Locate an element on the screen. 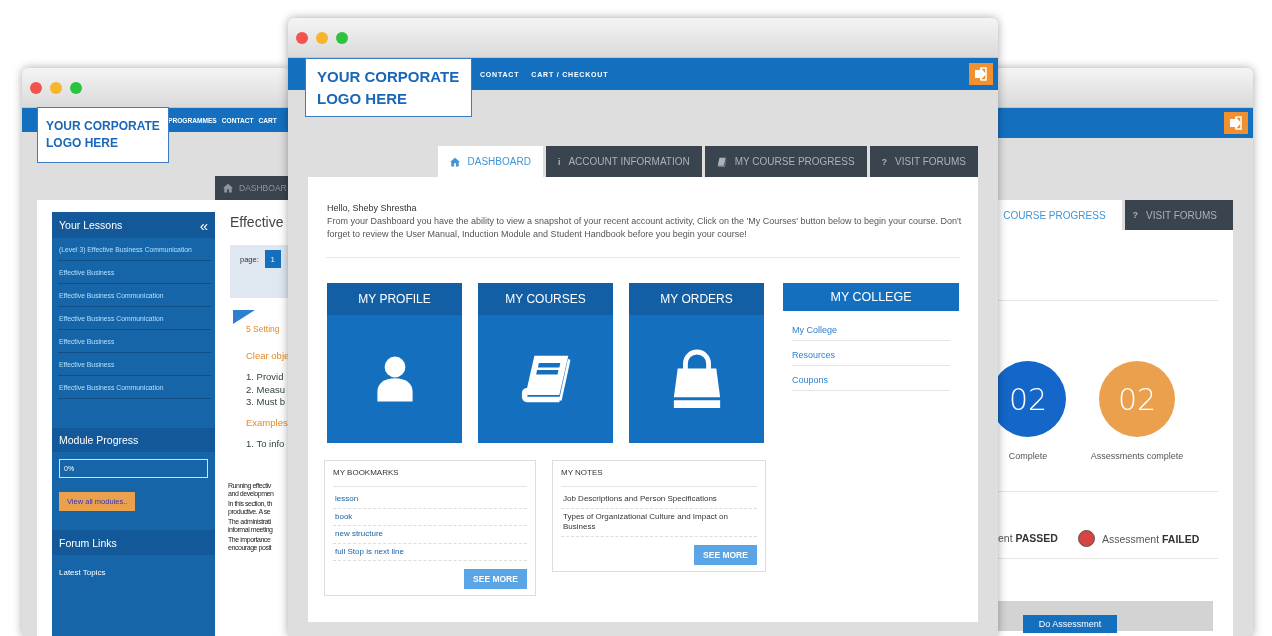 The width and height of the screenshot is (1272, 636). college-link: Coupons is located at coordinates (871, 378).